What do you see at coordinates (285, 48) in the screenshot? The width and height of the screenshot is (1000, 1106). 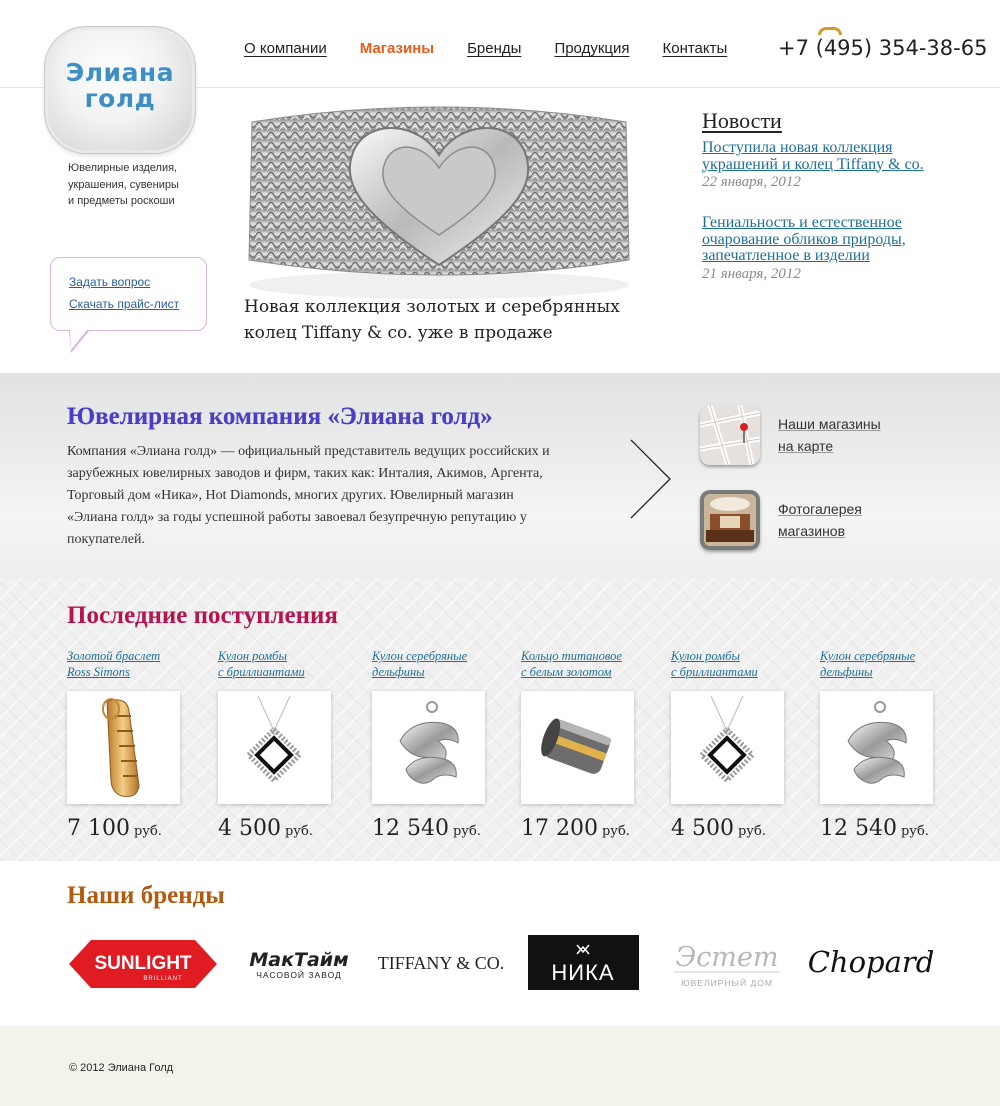 I see `nav-about: О компании` at bounding box center [285, 48].